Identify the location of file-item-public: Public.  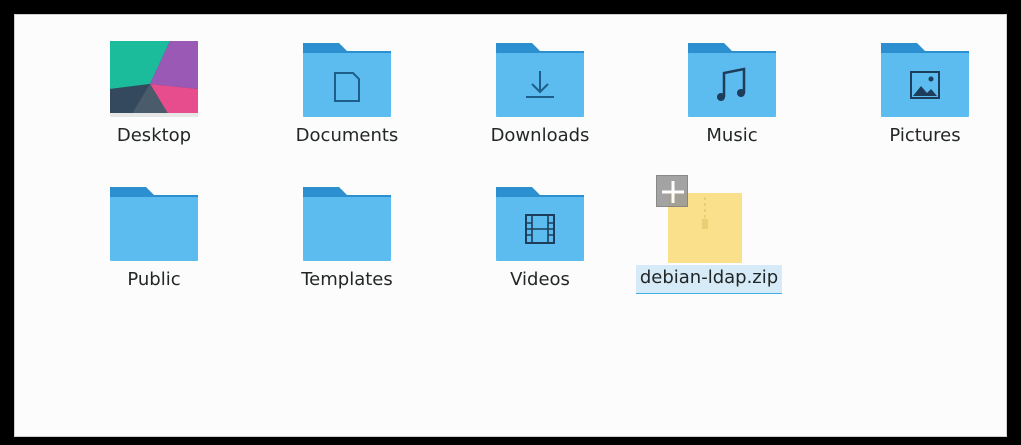
(154, 229).